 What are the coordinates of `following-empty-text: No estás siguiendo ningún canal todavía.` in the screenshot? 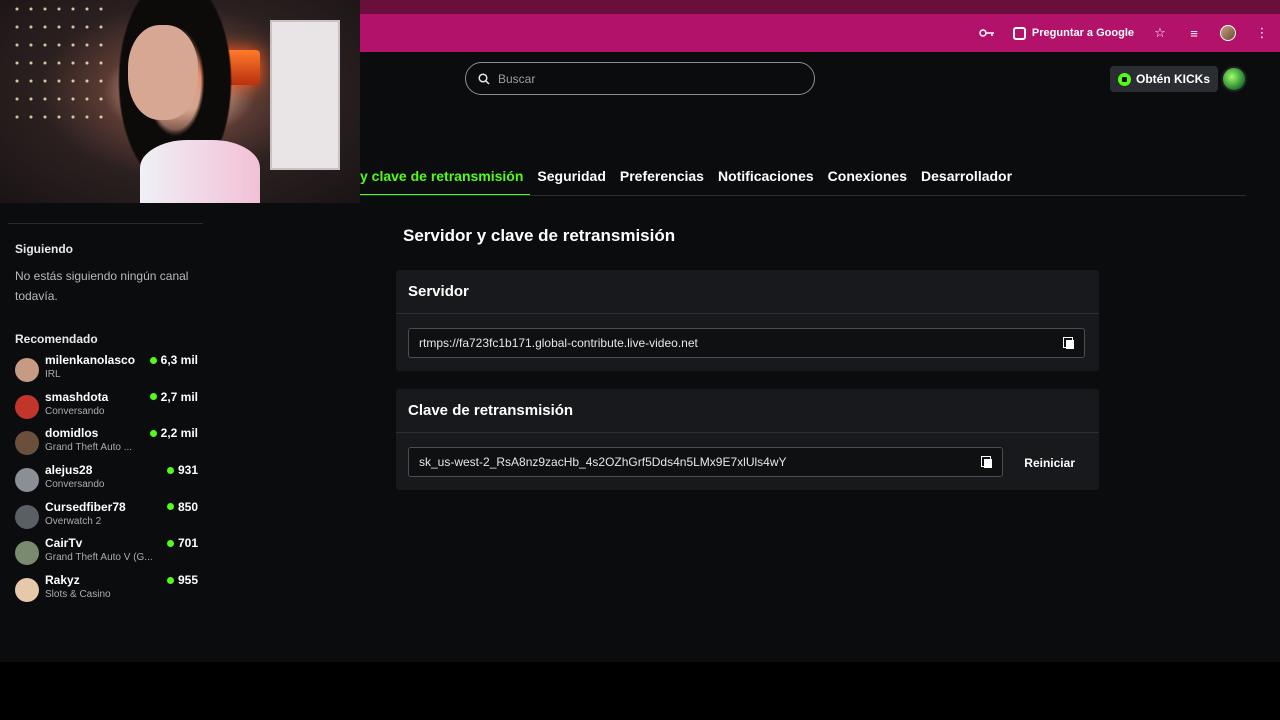 It's located at (102, 286).